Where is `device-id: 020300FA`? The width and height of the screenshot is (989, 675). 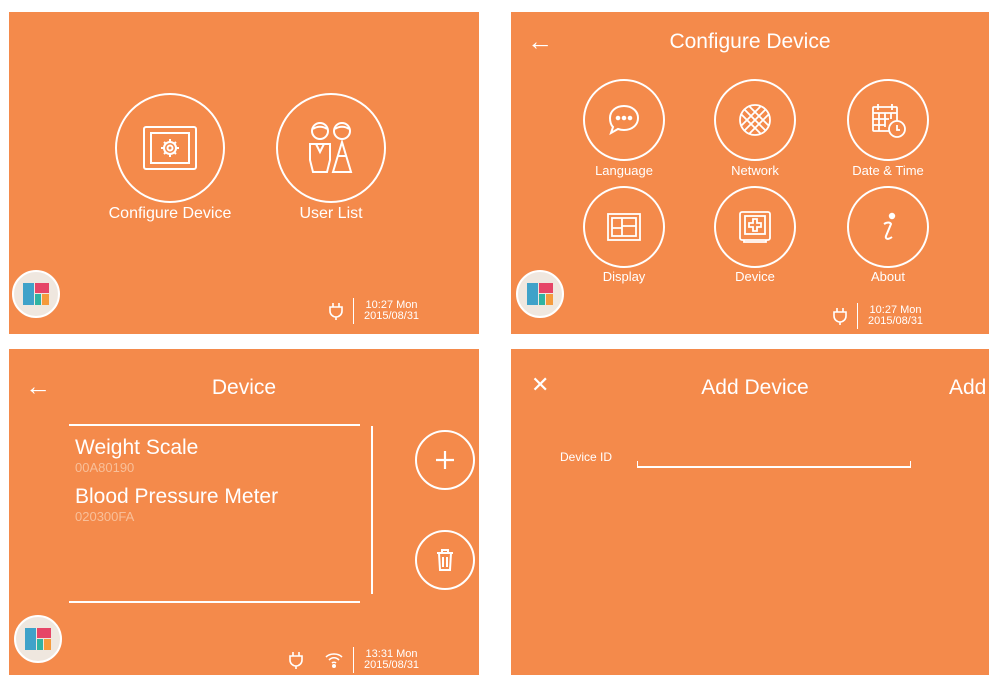
device-id: 020300FA is located at coordinates (105, 516).